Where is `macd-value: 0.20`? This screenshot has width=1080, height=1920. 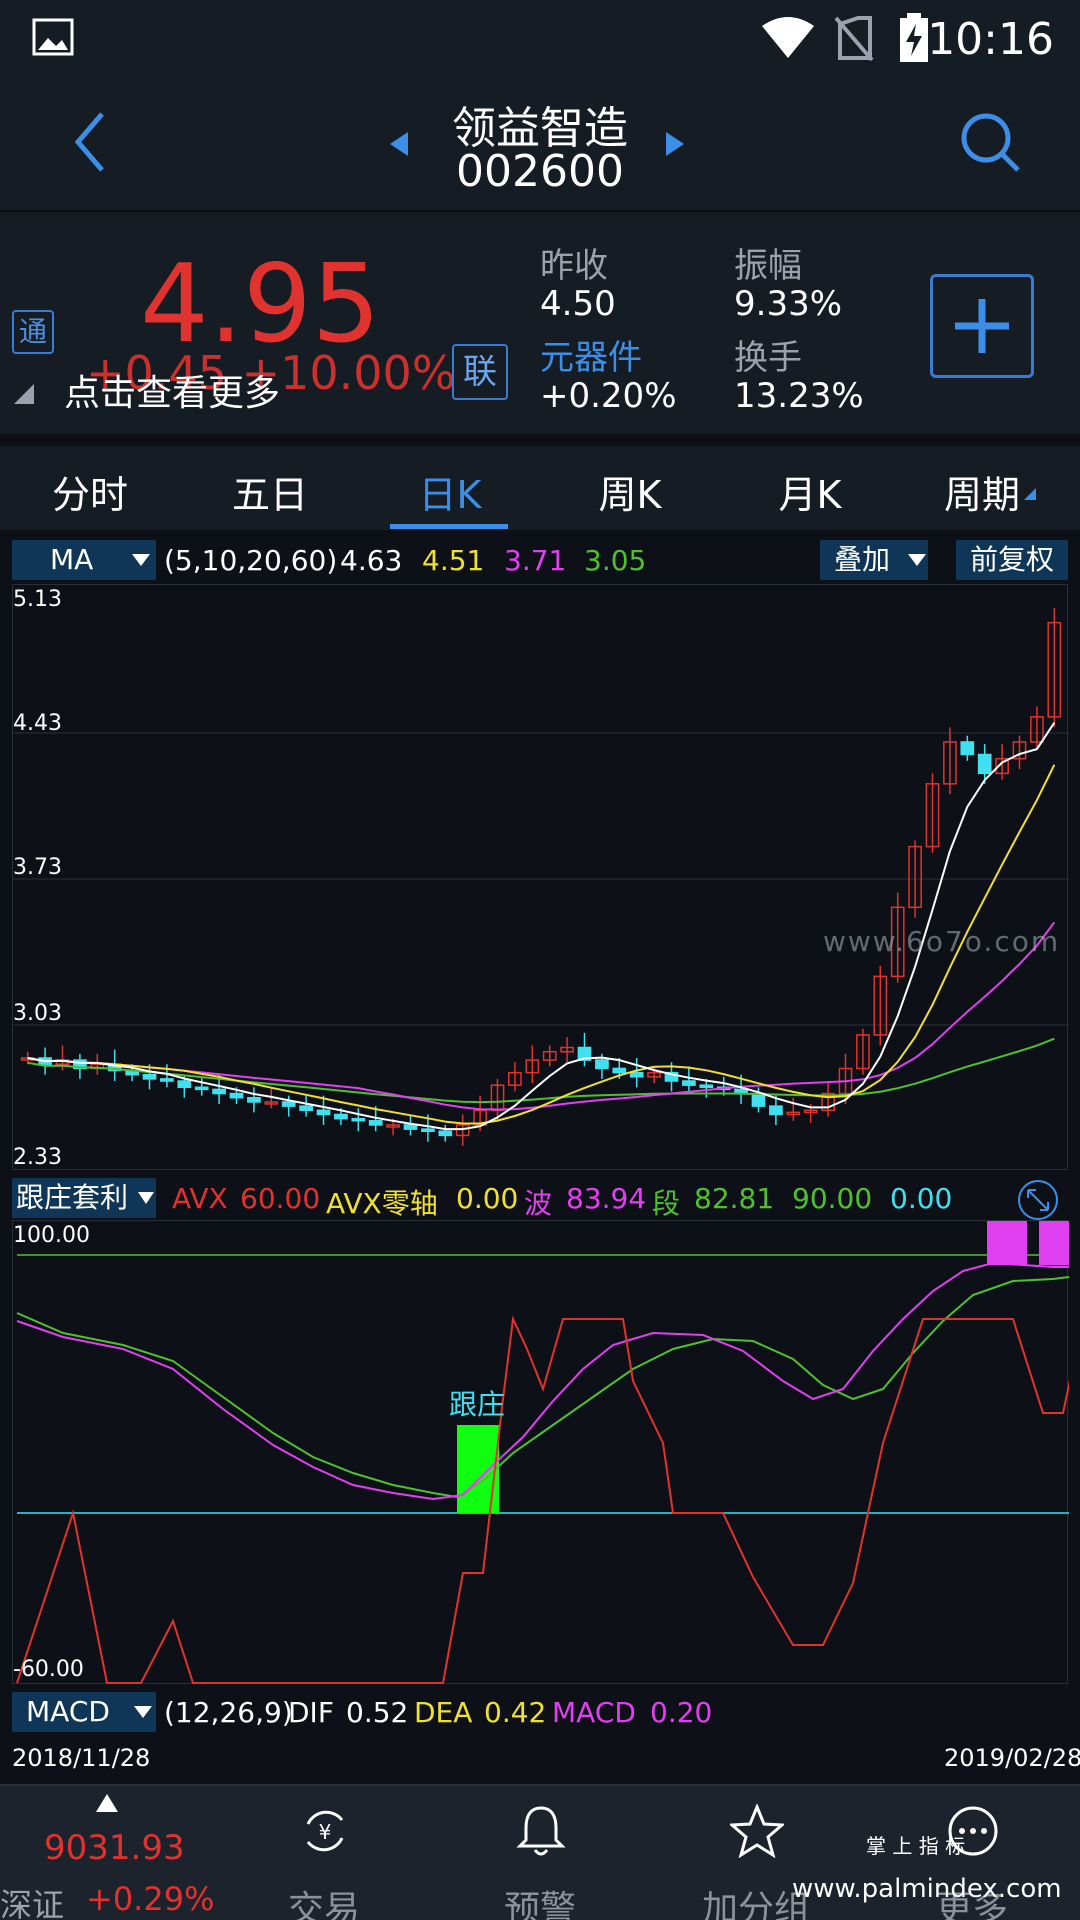
macd-value: 0.20 is located at coordinates (681, 1712).